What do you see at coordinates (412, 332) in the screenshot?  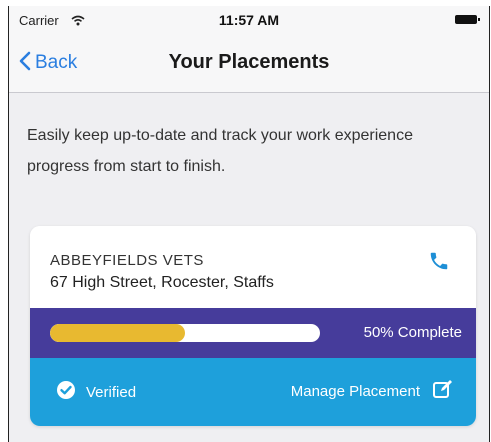 I see `progress-label: 50% Complete` at bounding box center [412, 332].